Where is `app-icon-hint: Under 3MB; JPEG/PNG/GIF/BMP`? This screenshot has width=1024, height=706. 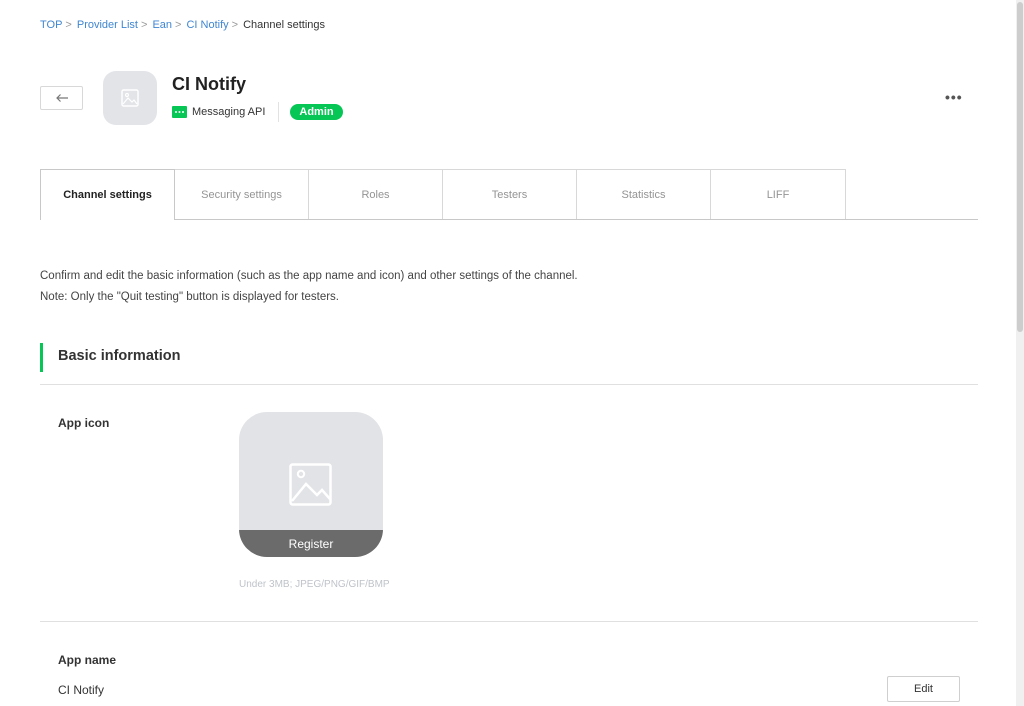 app-icon-hint: Under 3MB; JPEG/PNG/GIF/BMP is located at coordinates (314, 584).